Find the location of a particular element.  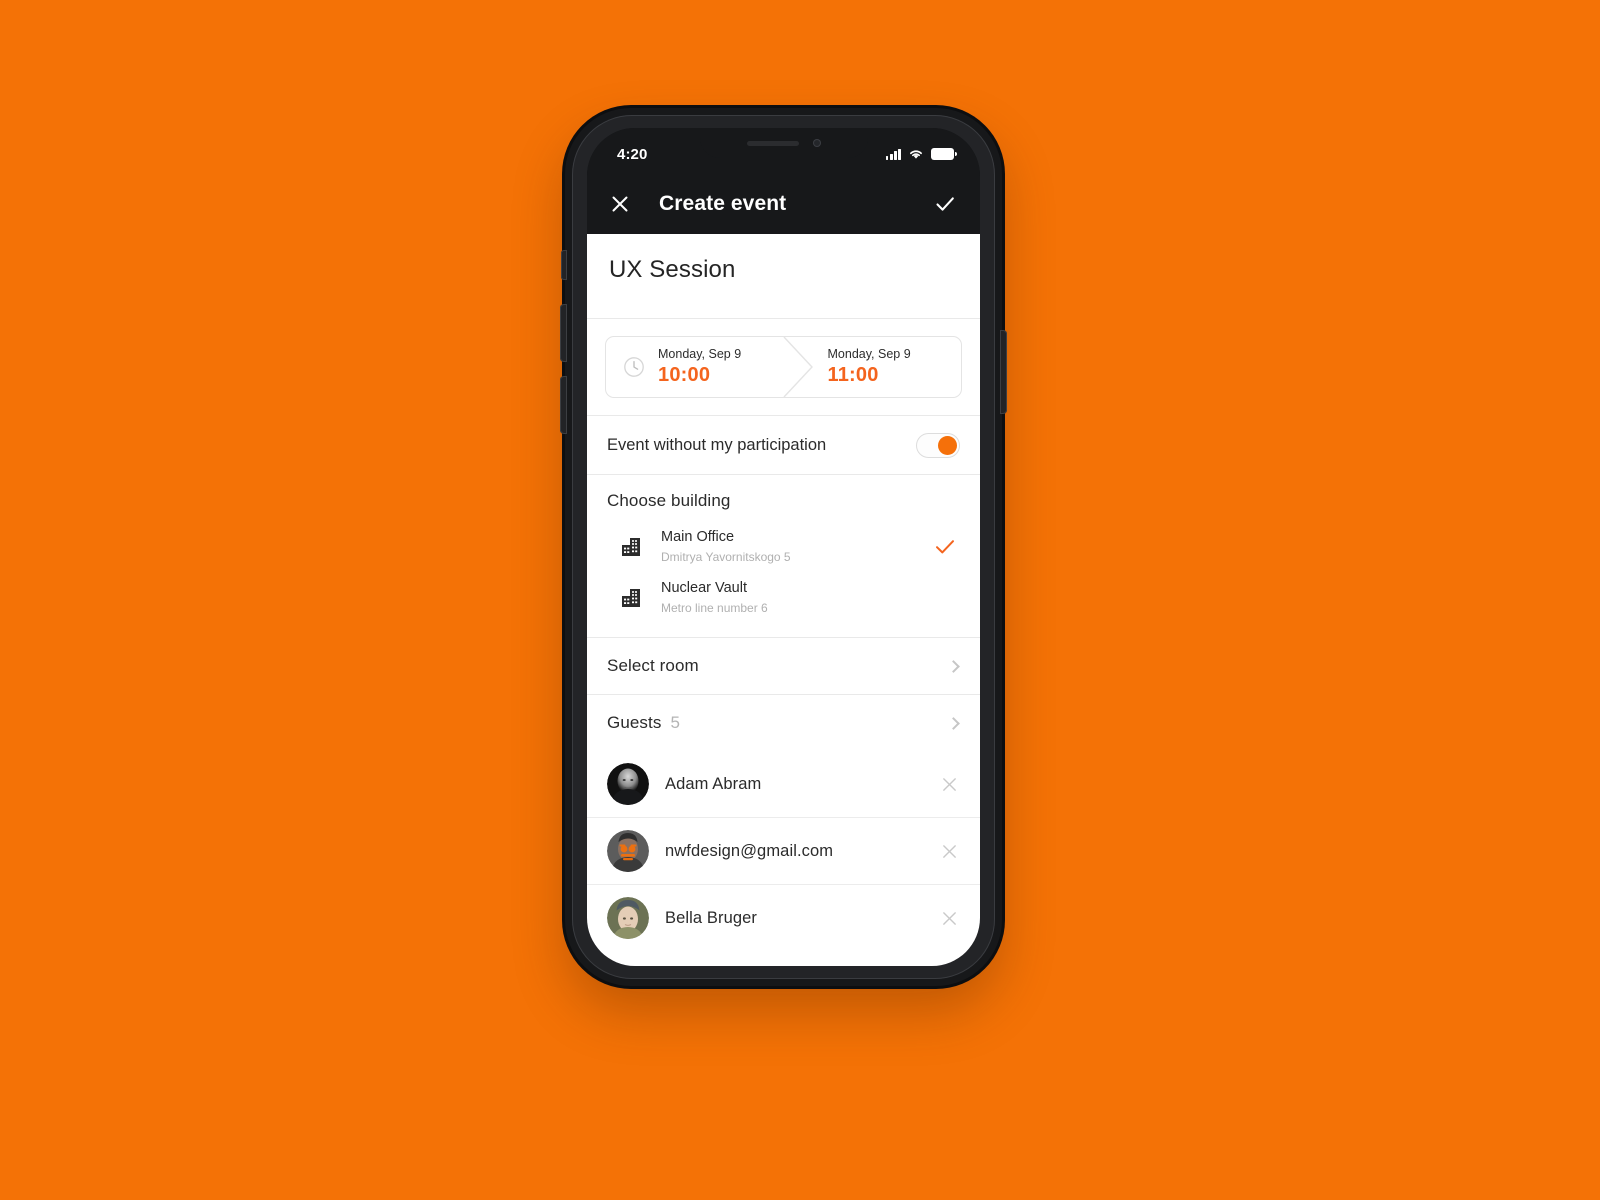

building-option-main-office: Main Office Dmitrya Yavornitskogo 5 is located at coordinates (783, 546).